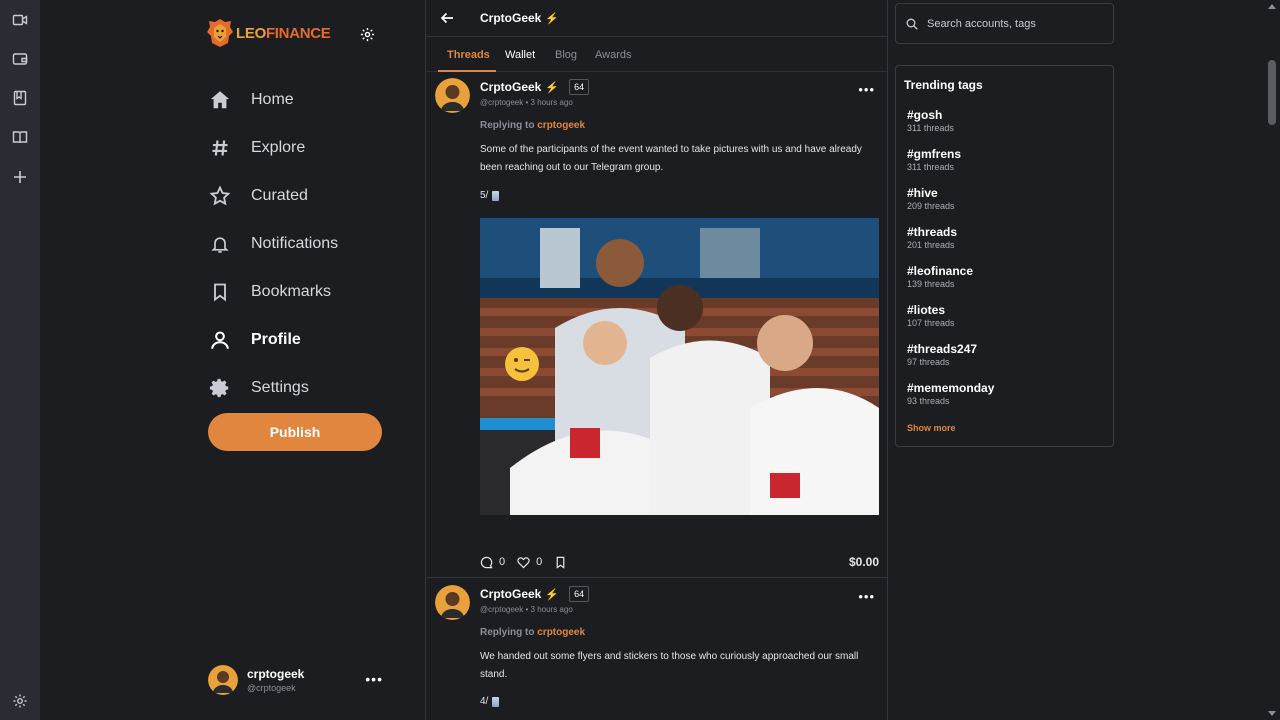 The image size is (1280, 720). I want to click on trending-tag: #liotes 107 threads, so click(931, 315).